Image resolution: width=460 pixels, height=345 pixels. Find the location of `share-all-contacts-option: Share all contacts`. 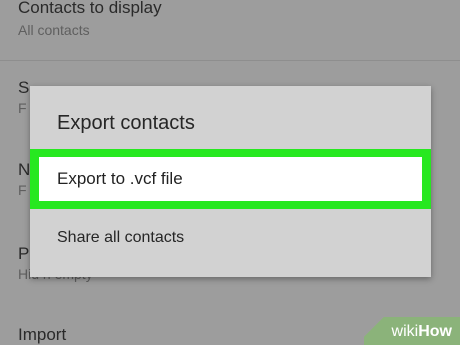

share-all-contacts-option: Share all contacts is located at coordinates (230, 238).